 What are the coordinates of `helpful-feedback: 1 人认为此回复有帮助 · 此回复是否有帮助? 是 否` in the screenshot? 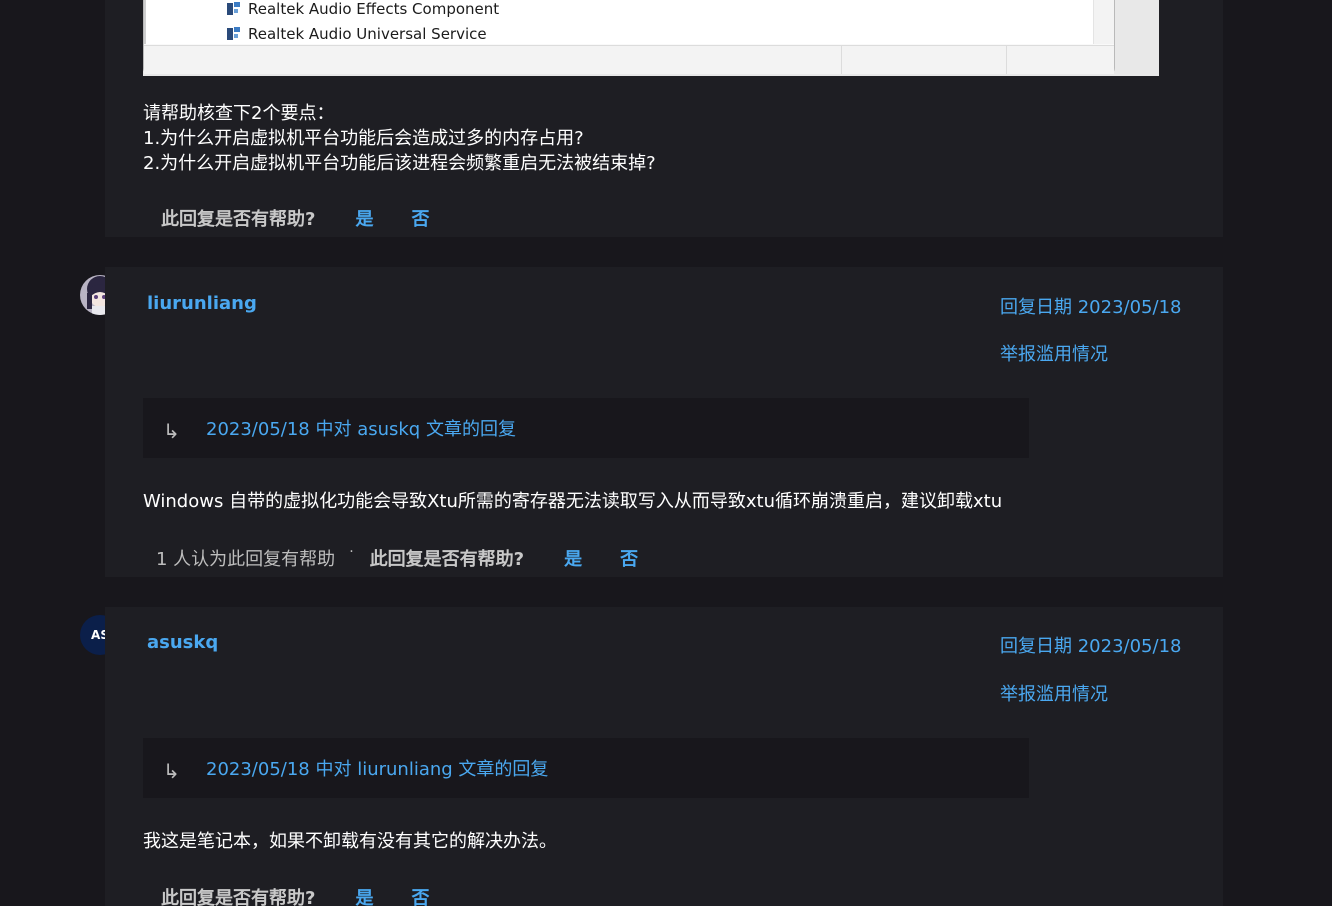 It's located at (397, 558).